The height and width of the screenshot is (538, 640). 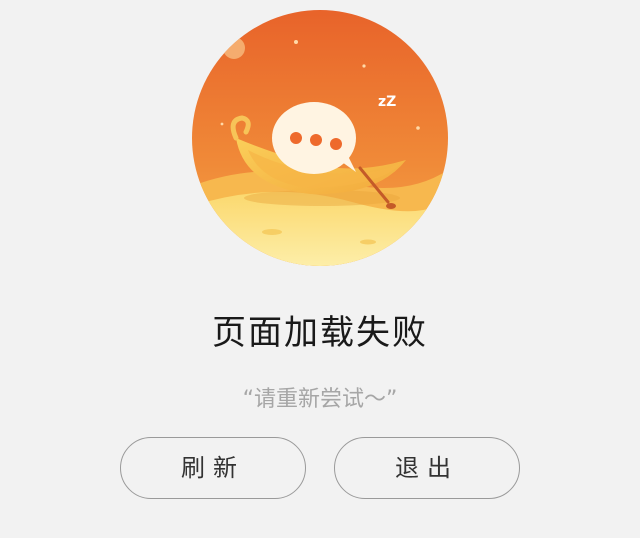 What do you see at coordinates (213, 468) in the screenshot?
I see `refresh-button: 刷新` at bounding box center [213, 468].